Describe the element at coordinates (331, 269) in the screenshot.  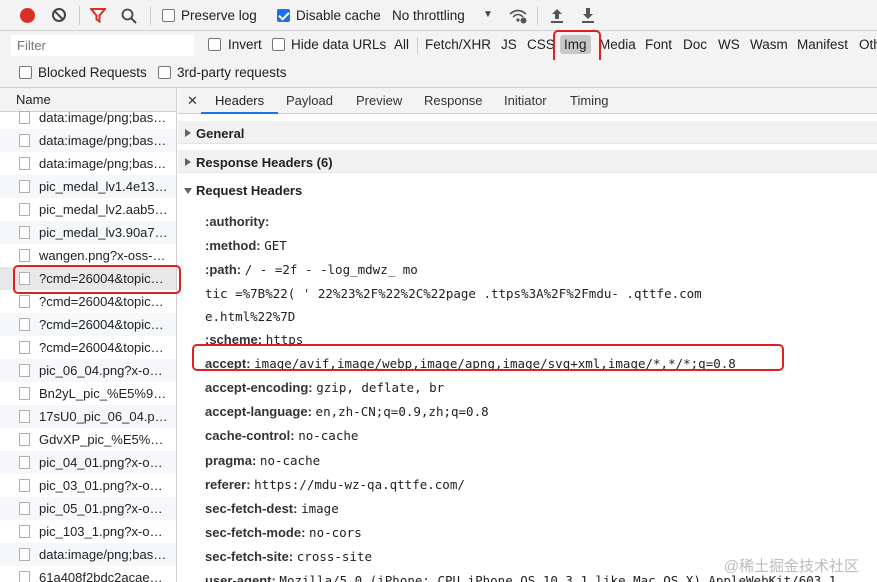
I see `header-value: / - =2f - -log_mdwz_ mo` at that location.